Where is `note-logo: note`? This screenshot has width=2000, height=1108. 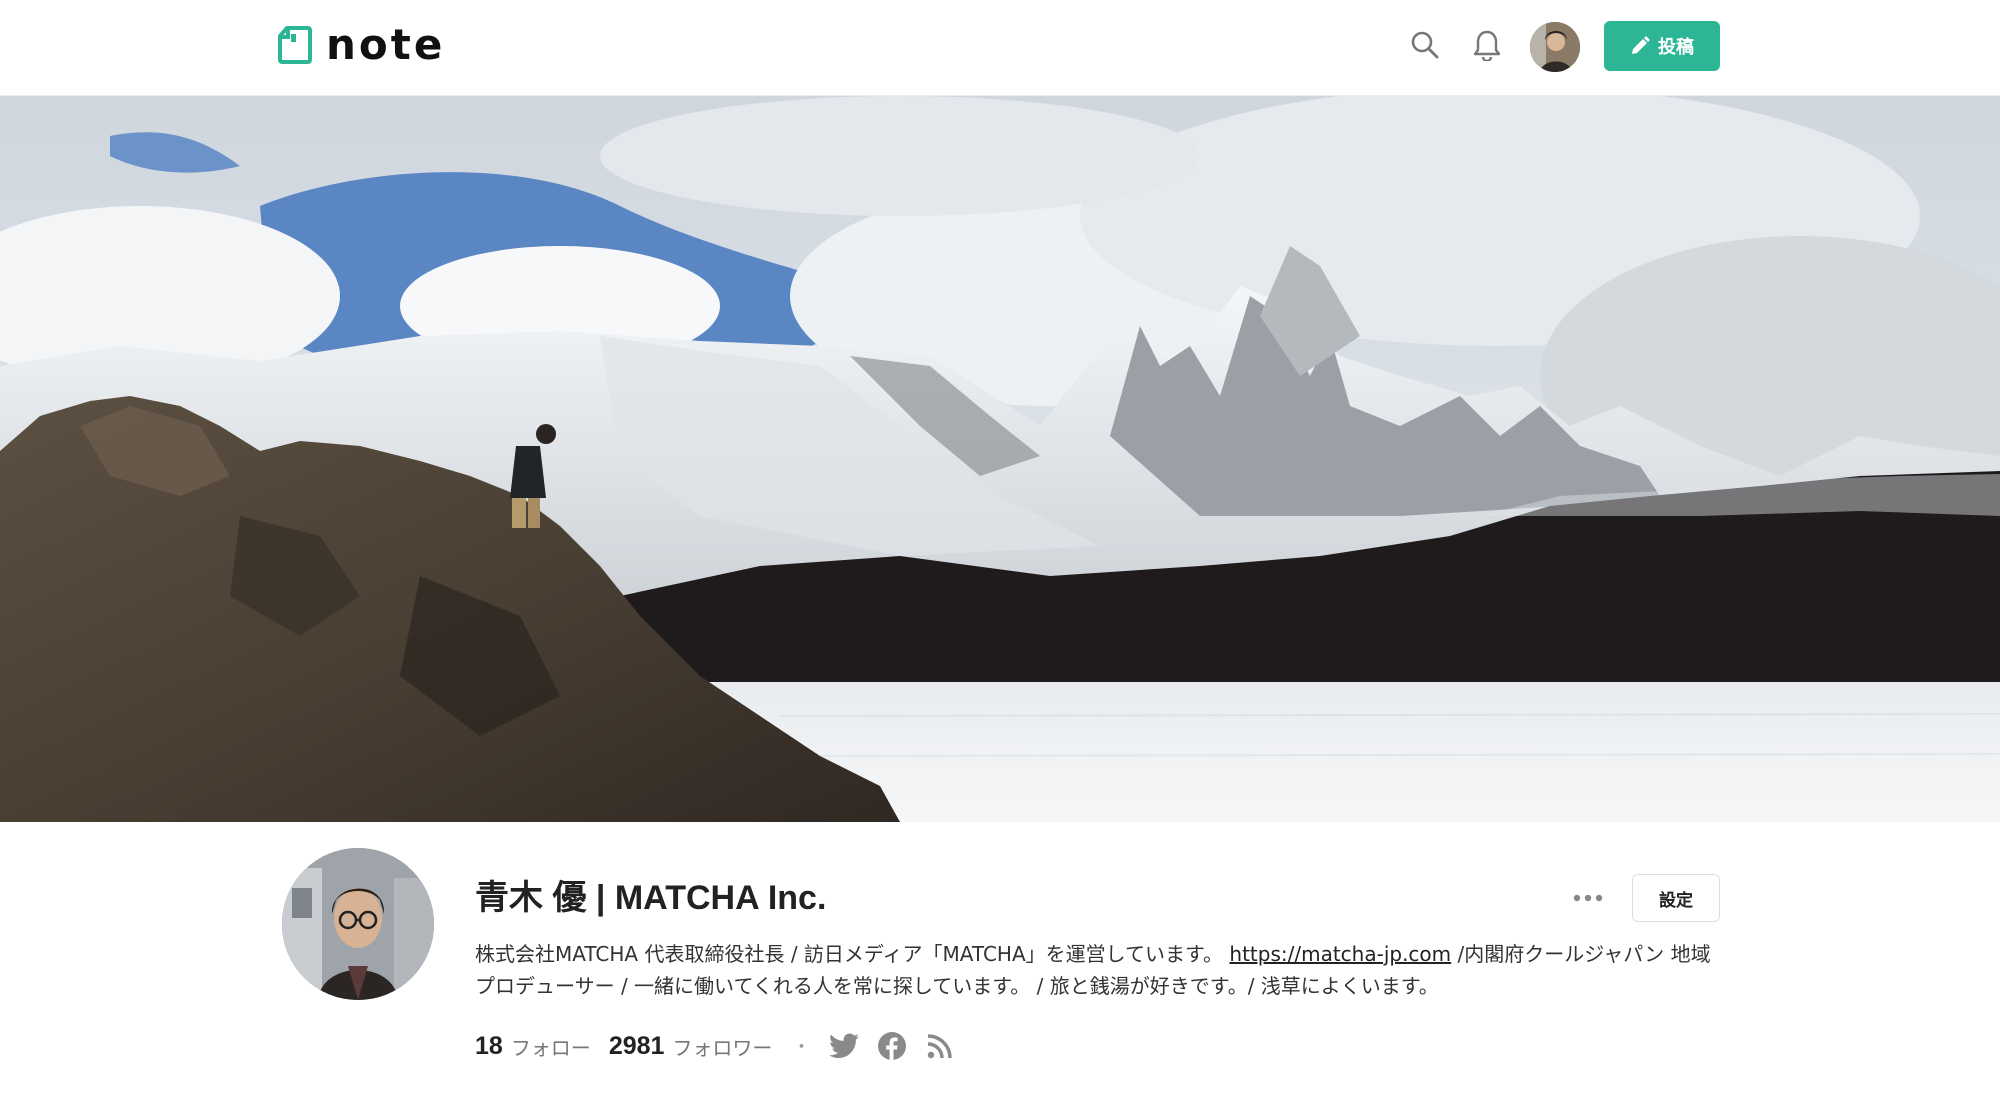 note-logo: note is located at coordinates (361, 45).